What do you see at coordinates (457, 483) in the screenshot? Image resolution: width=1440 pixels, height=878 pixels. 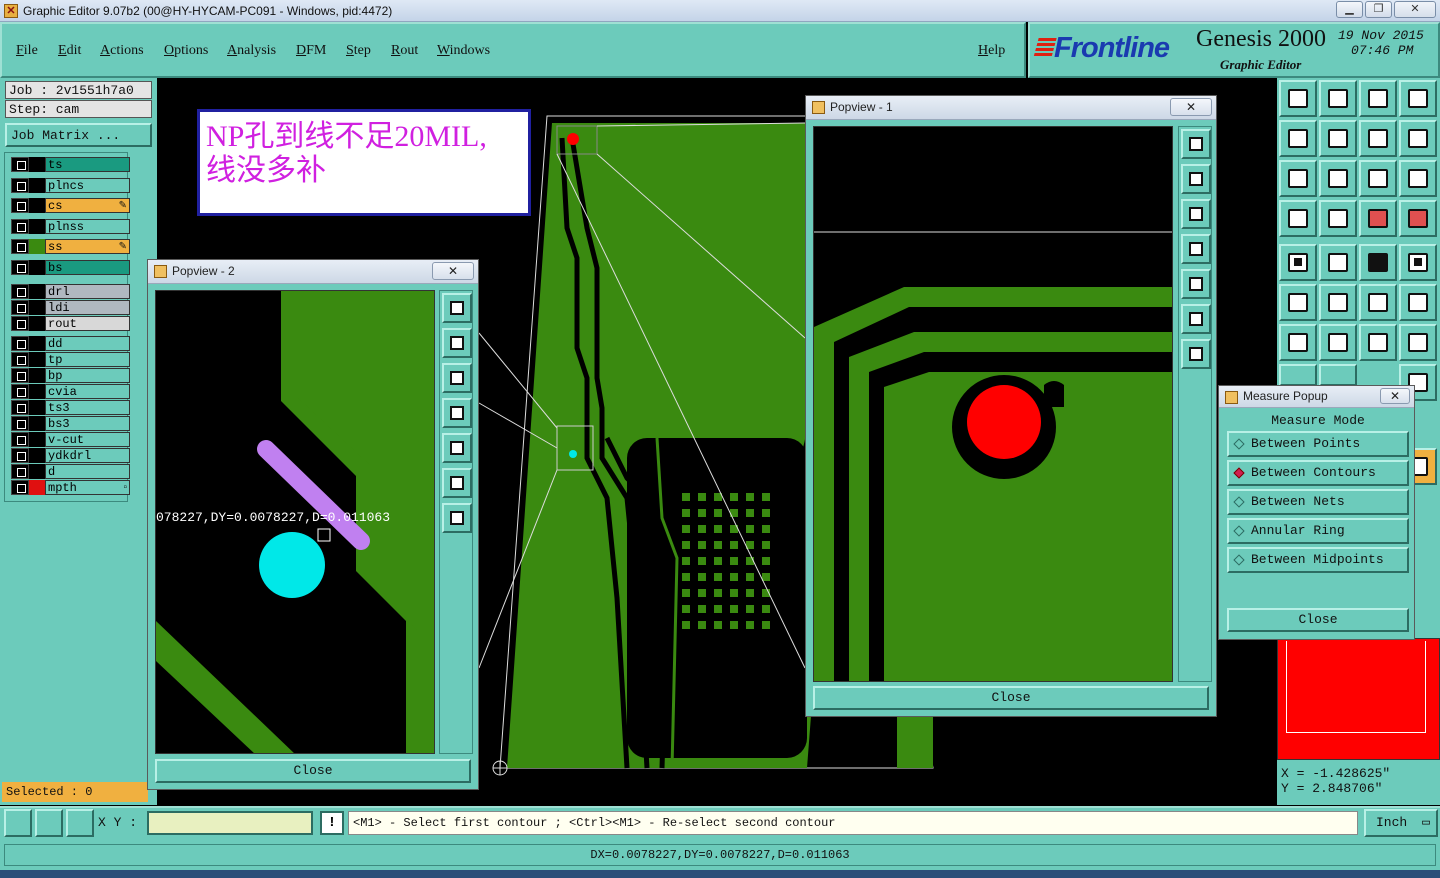 I see `pv2-zoom-in-icon` at bounding box center [457, 483].